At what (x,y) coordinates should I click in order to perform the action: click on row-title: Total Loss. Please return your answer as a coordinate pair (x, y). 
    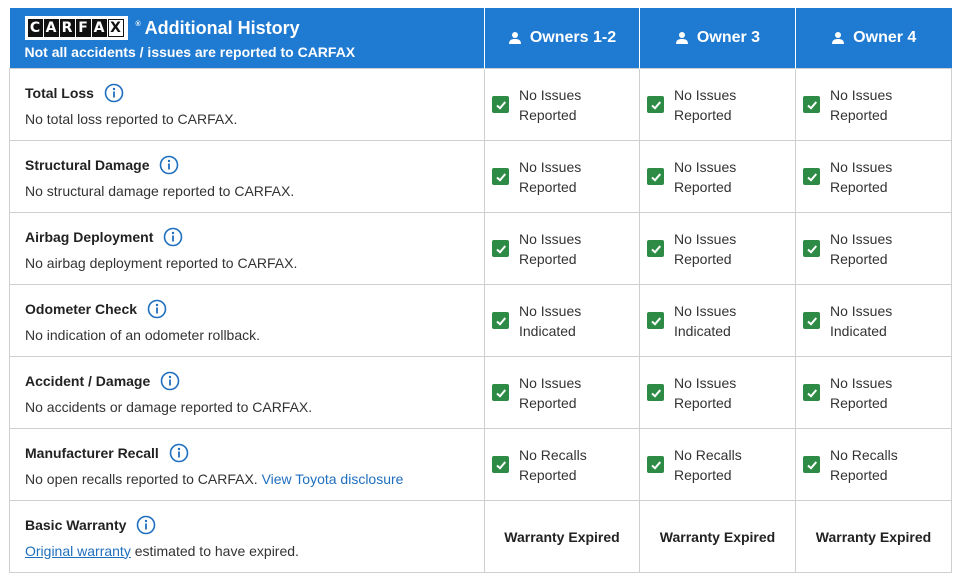
    Looking at the image, I should click on (59, 92).